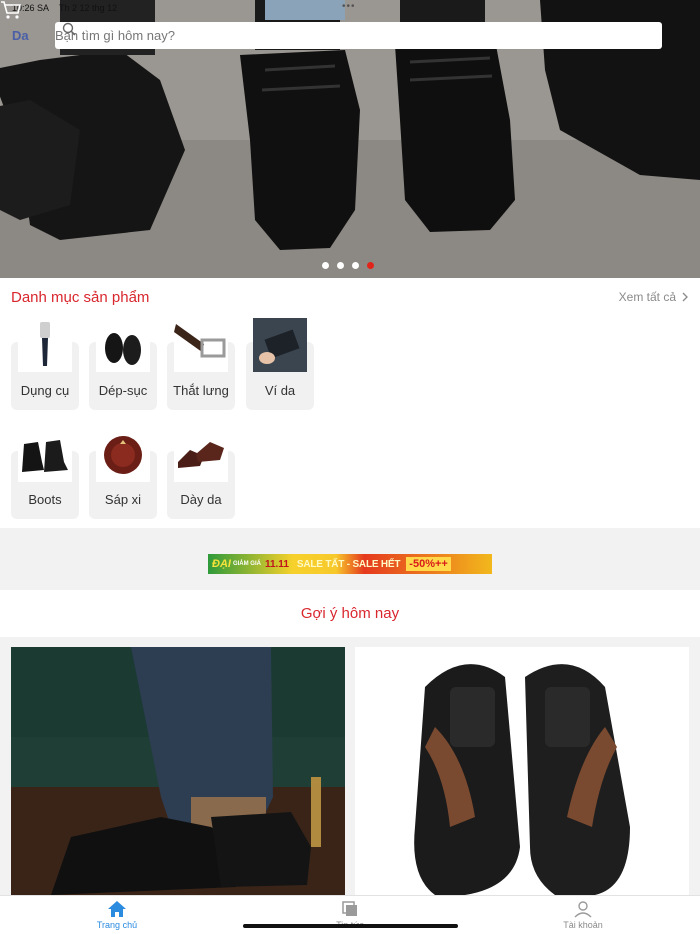 This screenshot has width=700, height=934. I want to click on banner-text: 11.11, so click(276, 564).